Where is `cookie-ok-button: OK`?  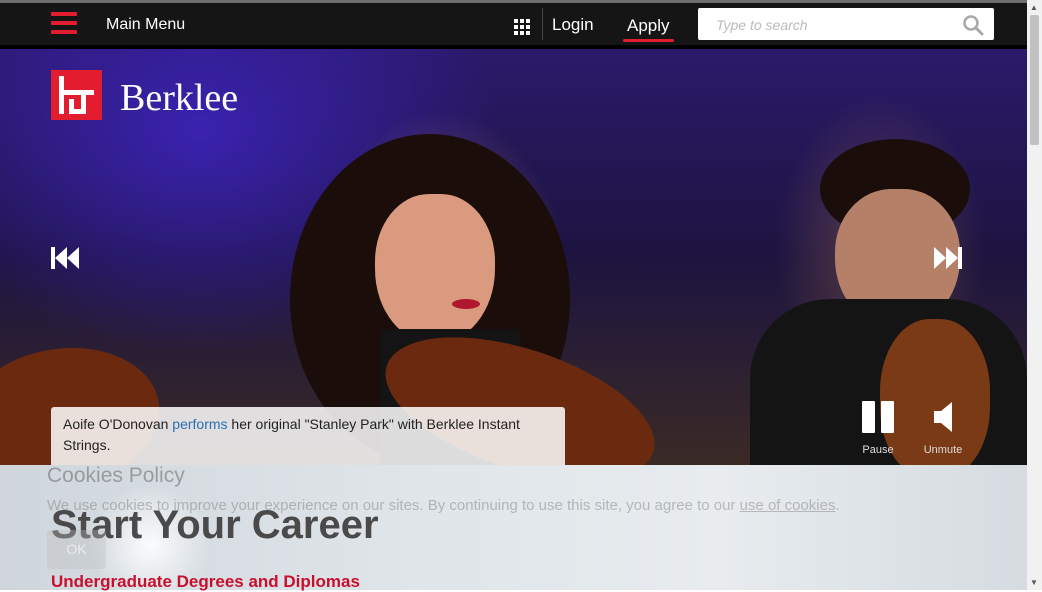
cookie-ok-button: OK is located at coordinates (76, 549).